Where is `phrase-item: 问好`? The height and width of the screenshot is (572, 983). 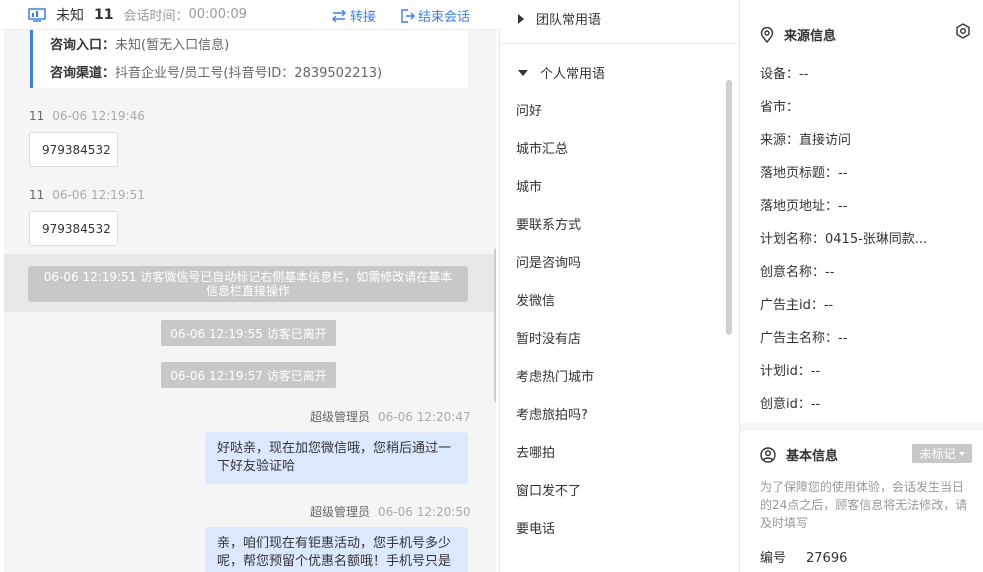
phrase-item: 问好 is located at coordinates (529, 109).